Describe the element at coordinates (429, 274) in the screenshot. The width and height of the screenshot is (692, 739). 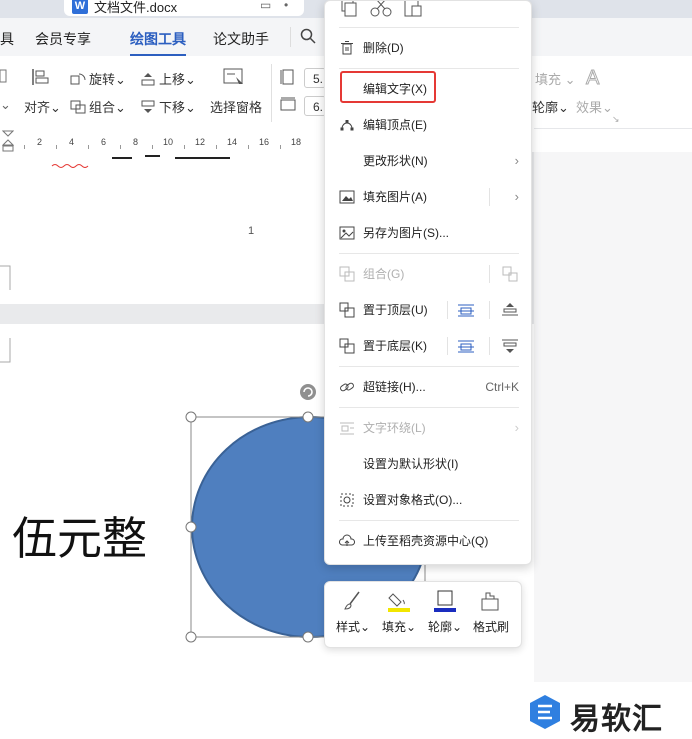
I see `menu-item-group: 组合(G)` at that location.